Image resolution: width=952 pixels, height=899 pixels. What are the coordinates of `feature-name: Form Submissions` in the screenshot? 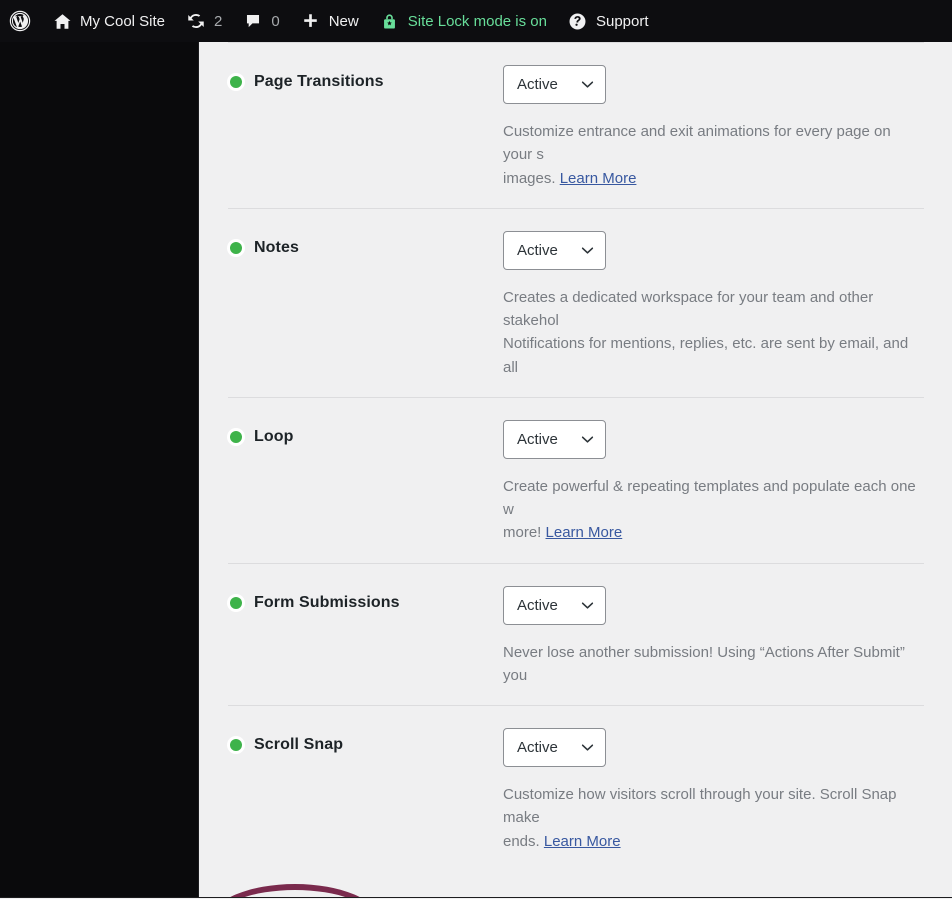 It's located at (327, 602).